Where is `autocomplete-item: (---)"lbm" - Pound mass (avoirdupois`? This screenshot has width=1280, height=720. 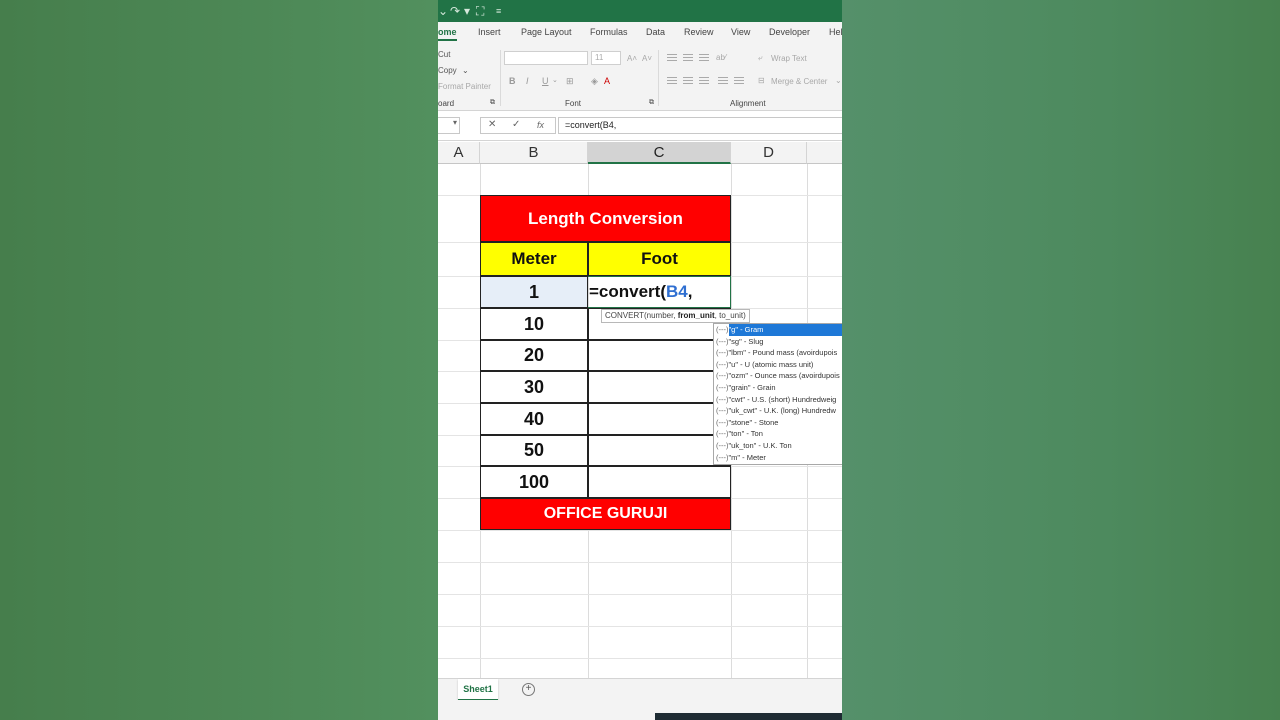 autocomplete-item: (---)"lbm" - Pound mass (avoirdupois is located at coordinates (778, 353).